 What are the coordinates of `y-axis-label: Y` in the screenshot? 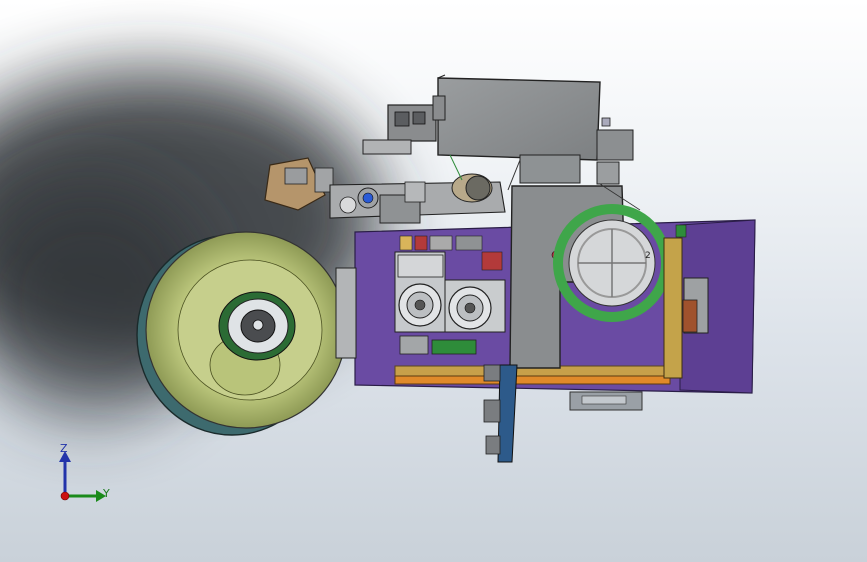 It's located at (106, 493).